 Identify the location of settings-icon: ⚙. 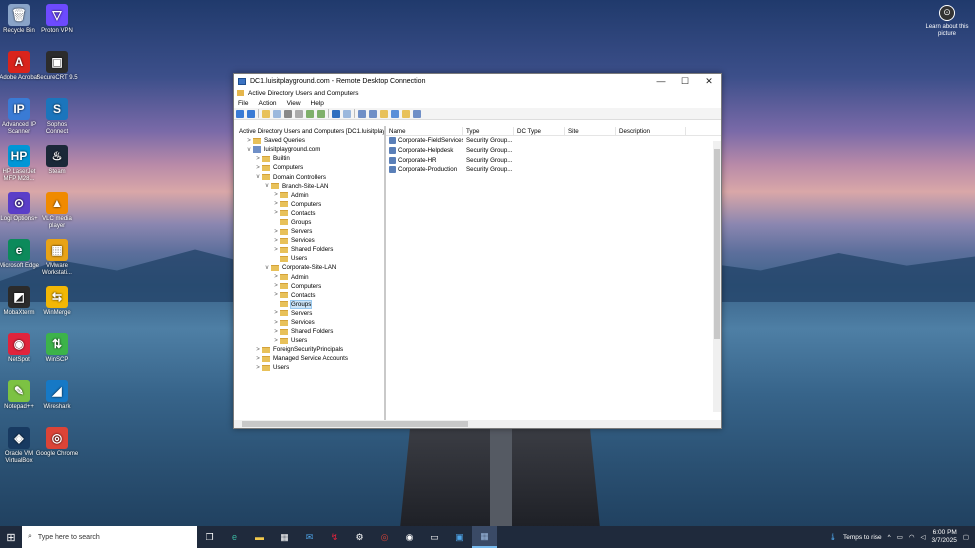
(359, 537).